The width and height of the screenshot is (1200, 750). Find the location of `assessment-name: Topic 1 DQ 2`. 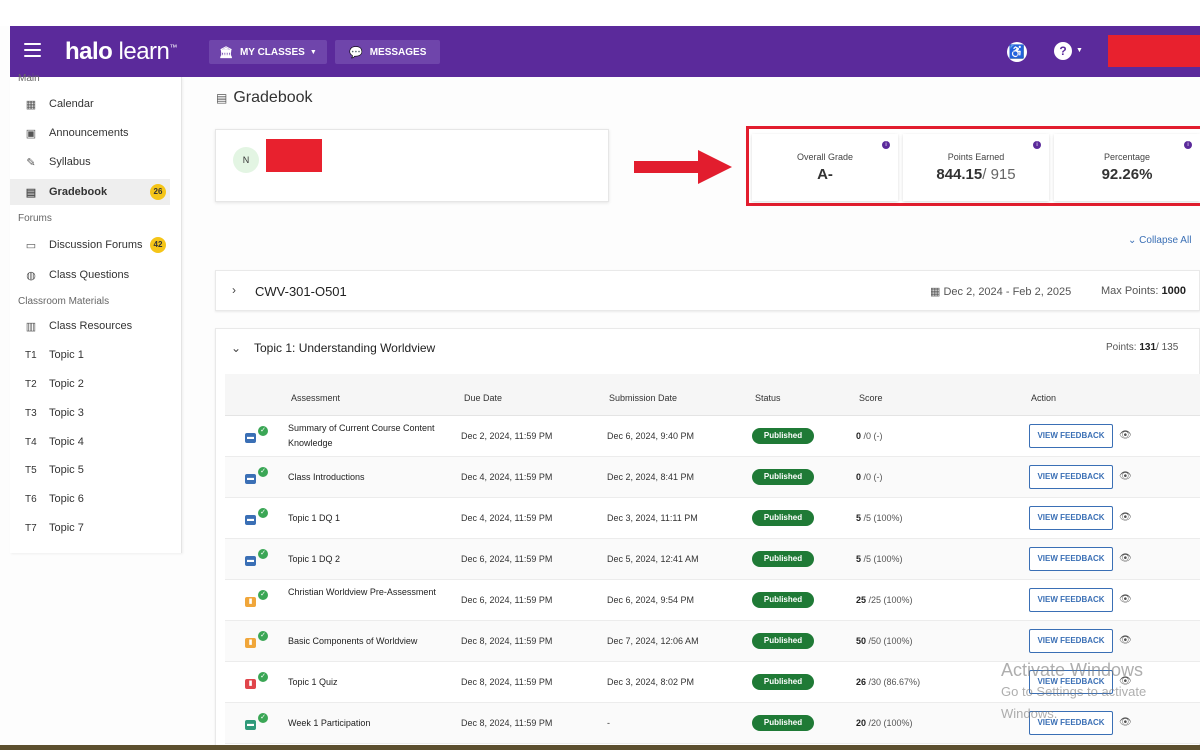

assessment-name: Topic 1 DQ 2 is located at coordinates (363, 559).